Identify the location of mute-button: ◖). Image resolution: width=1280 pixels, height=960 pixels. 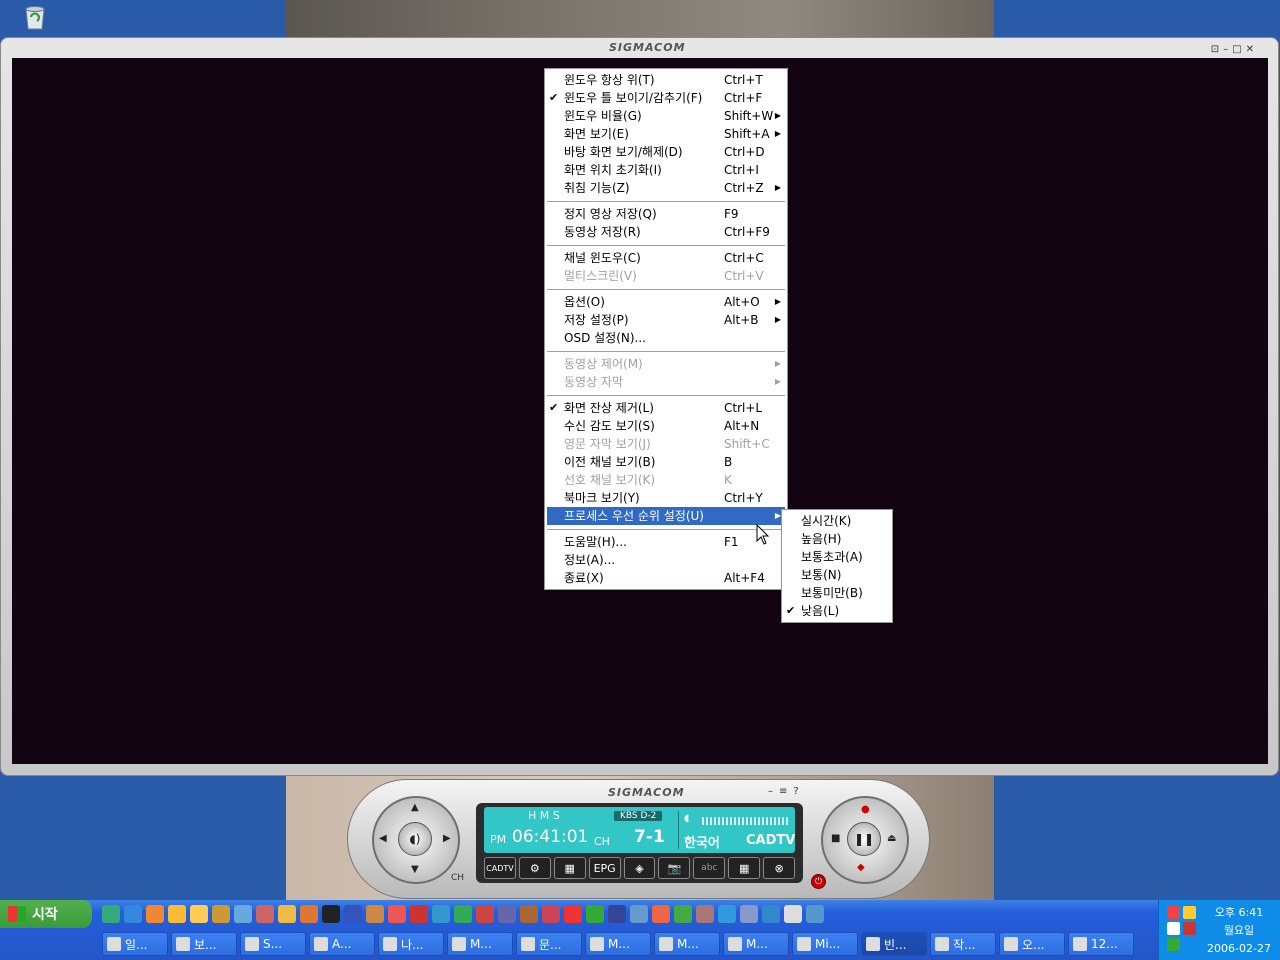
(415, 839).